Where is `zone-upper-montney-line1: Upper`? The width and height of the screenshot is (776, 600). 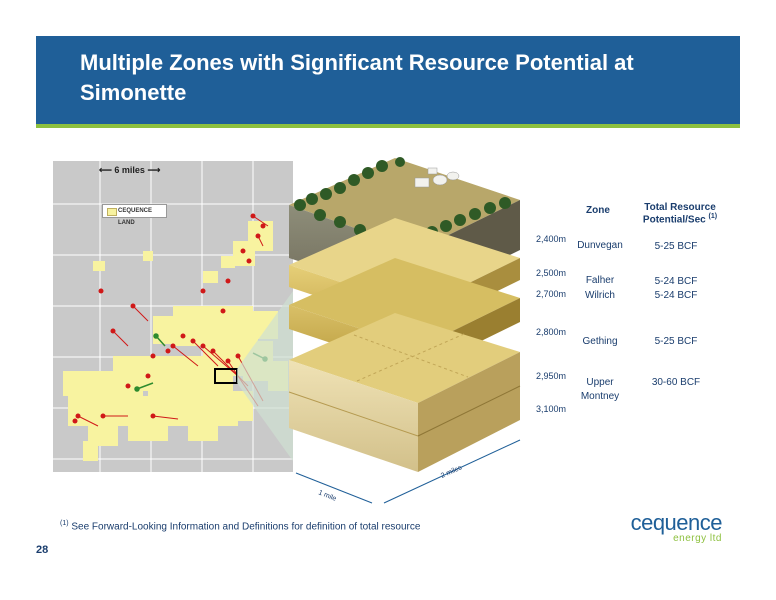
zone-upper-montney-line1: Upper is located at coordinates (600, 382).